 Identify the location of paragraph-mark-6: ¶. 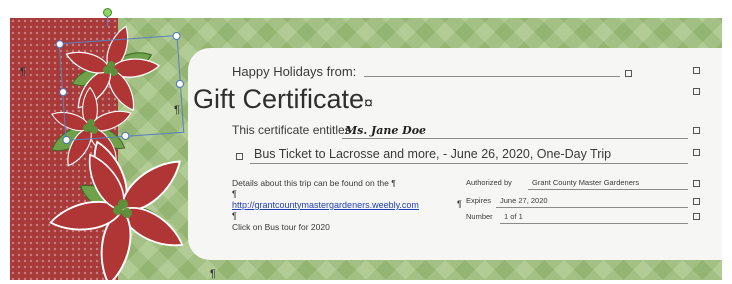
(213, 274).